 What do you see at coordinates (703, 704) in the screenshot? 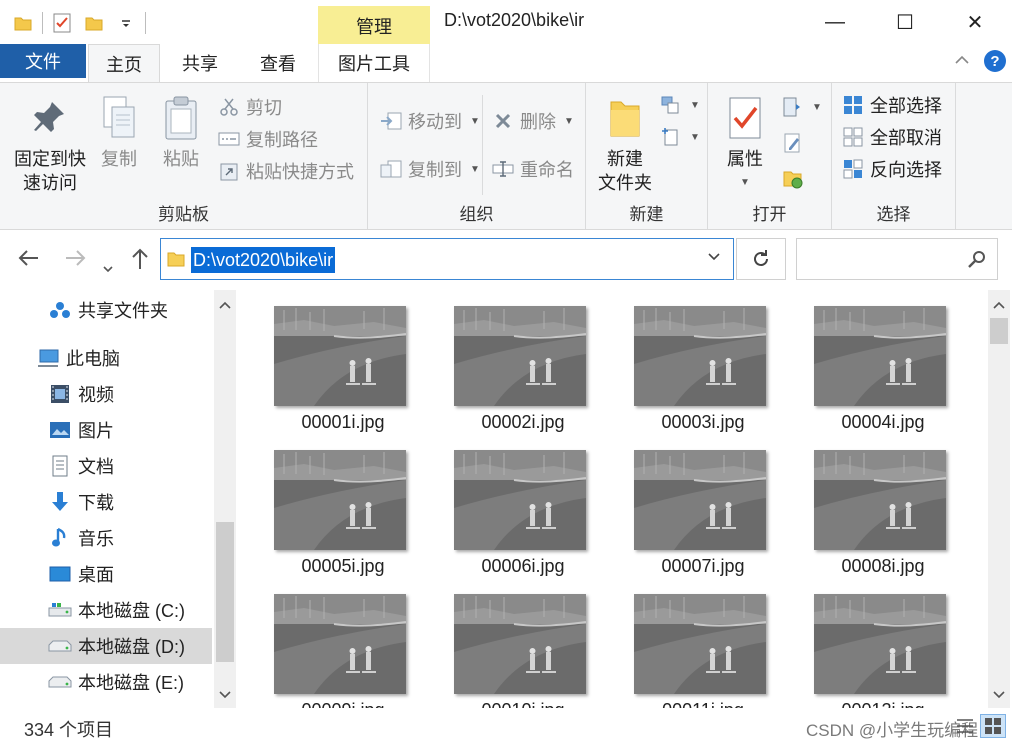
I see `file-name: 00011i.jpg` at bounding box center [703, 704].